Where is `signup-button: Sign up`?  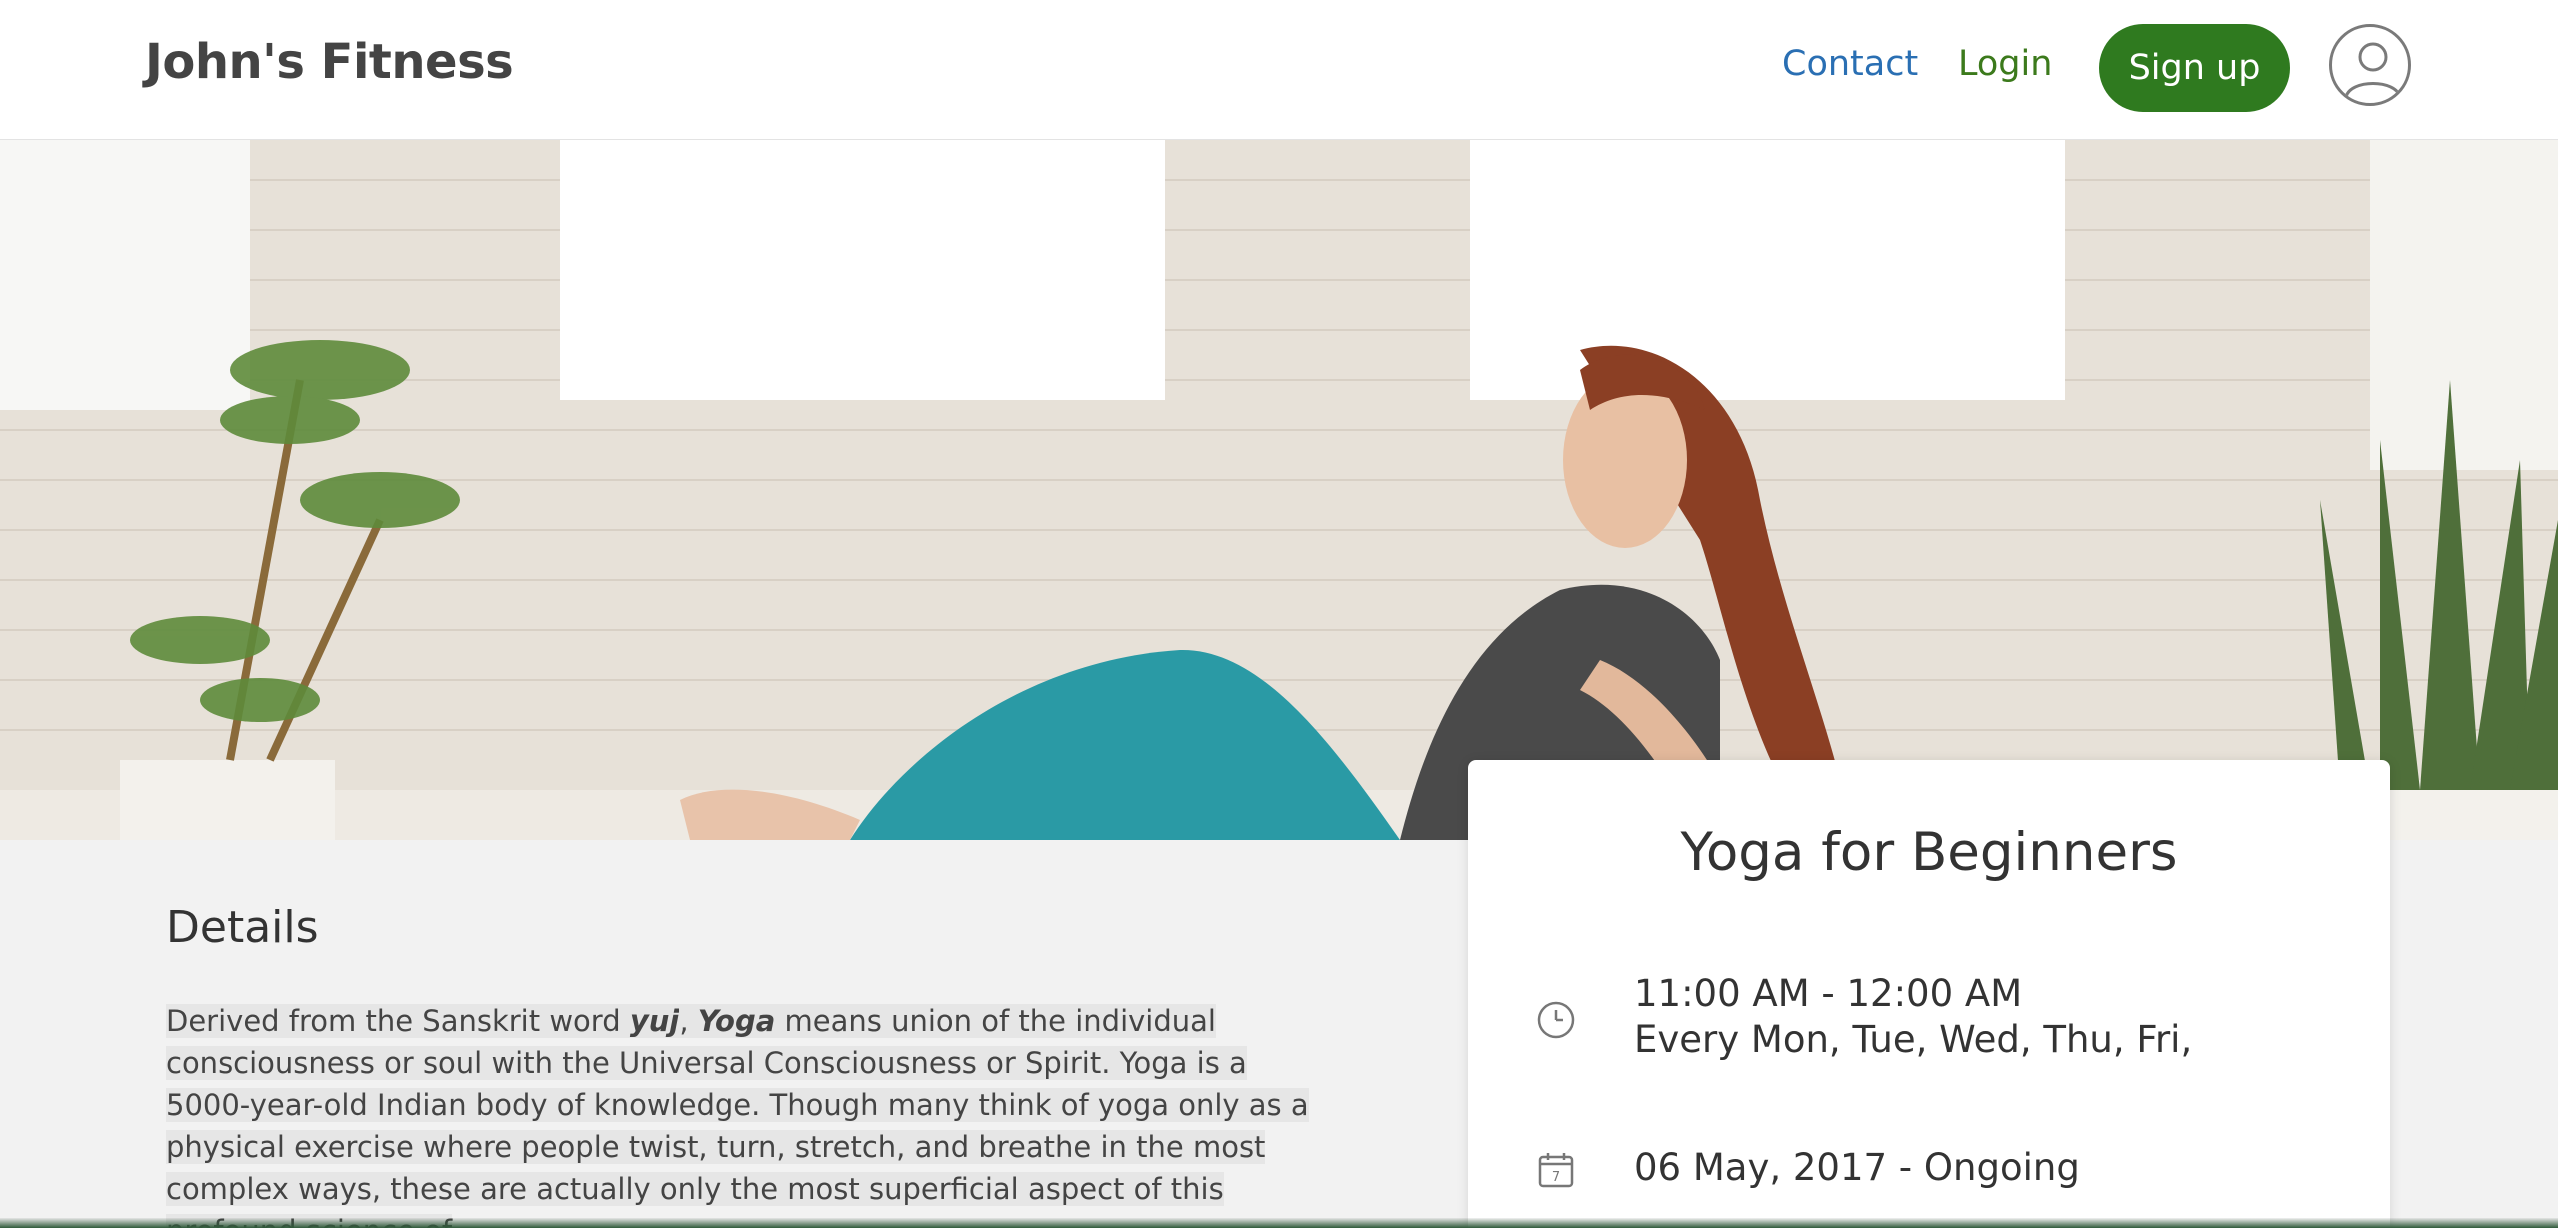
signup-button: Sign up is located at coordinates (2194, 68).